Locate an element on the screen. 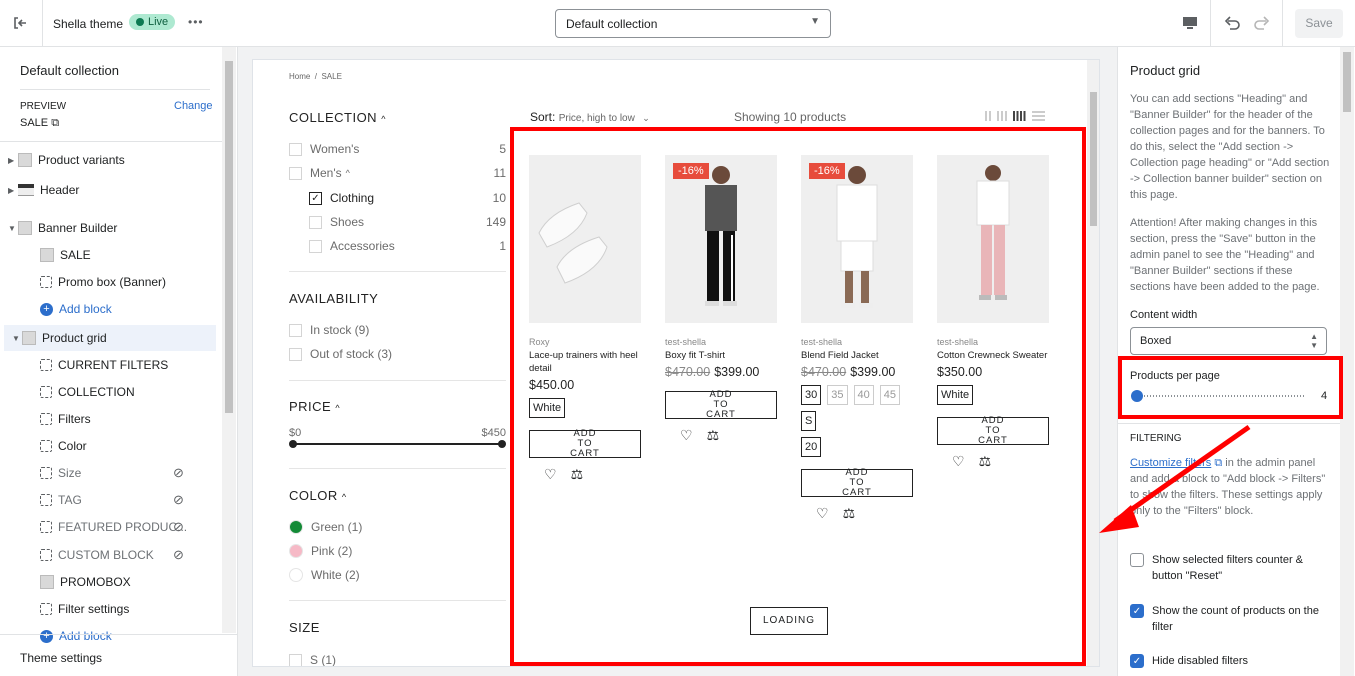 Image resolution: width=1355 pixels, height=676 pixels. grid-view-switcher is located at coordinates (1015, 116).